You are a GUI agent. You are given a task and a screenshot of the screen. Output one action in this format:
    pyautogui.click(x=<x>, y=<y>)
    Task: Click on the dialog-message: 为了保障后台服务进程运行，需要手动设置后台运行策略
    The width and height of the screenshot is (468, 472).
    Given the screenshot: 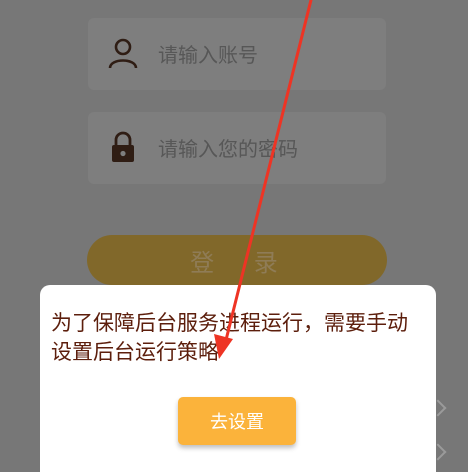 What is the action you would take?
    pyautogui.click(x=229, y=337)
    